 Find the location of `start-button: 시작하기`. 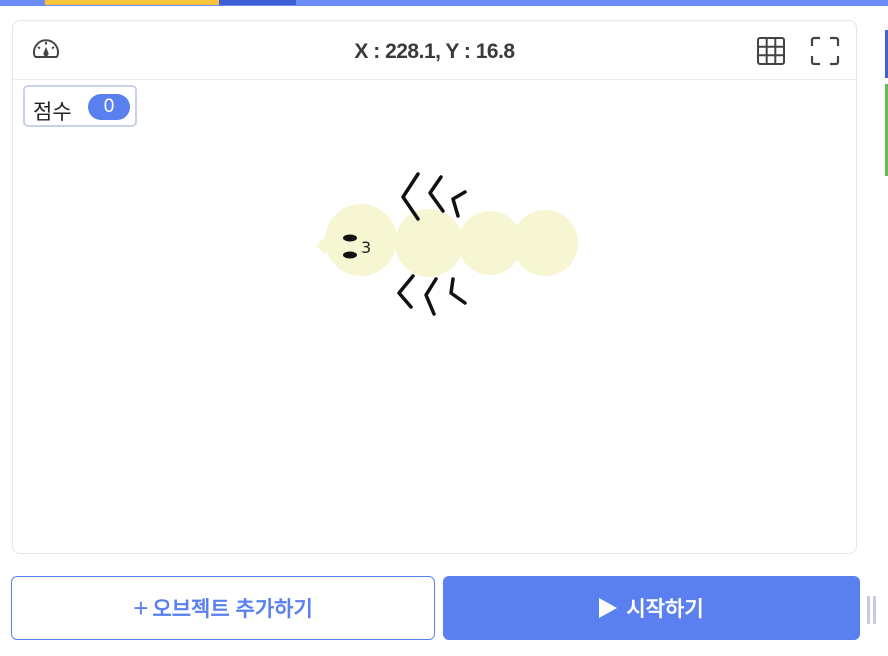

start-button: 시작하기 is located at coordinates (651, 608).